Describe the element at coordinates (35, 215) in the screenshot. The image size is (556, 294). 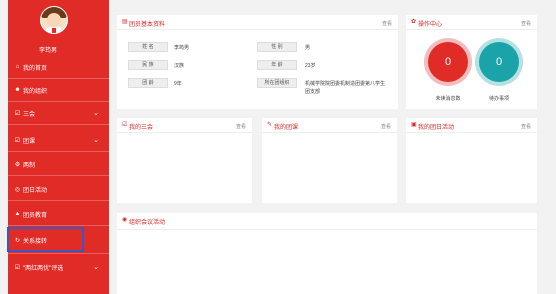
I see `sidebar-item-label: 团员教育` at that location.